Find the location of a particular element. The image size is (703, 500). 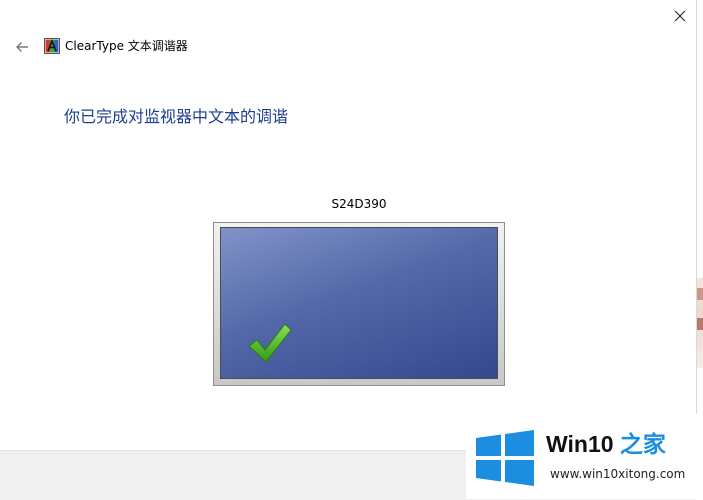

close-button is located at coordinates (680, 16).